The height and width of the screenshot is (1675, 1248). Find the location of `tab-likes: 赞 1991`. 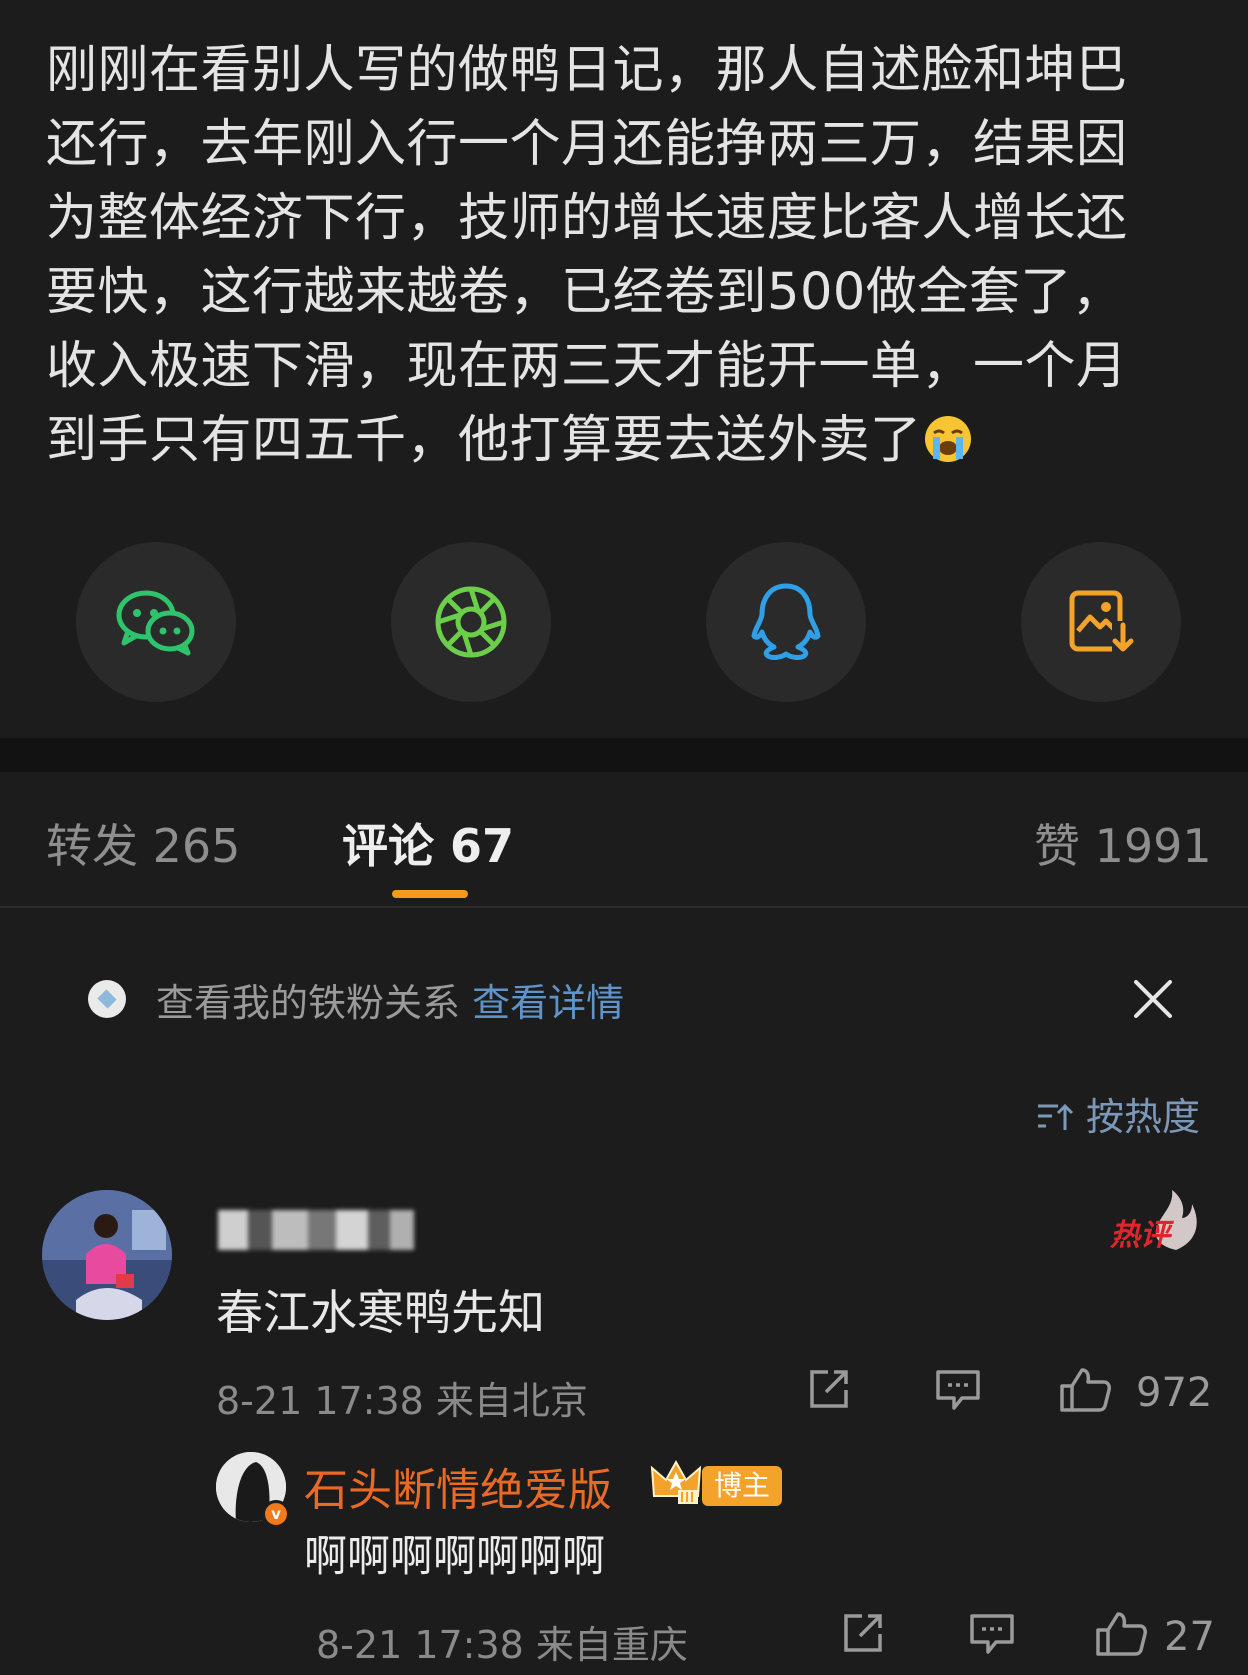

tab-likes: 赞 1991 is located at coordinates (1123, 843).